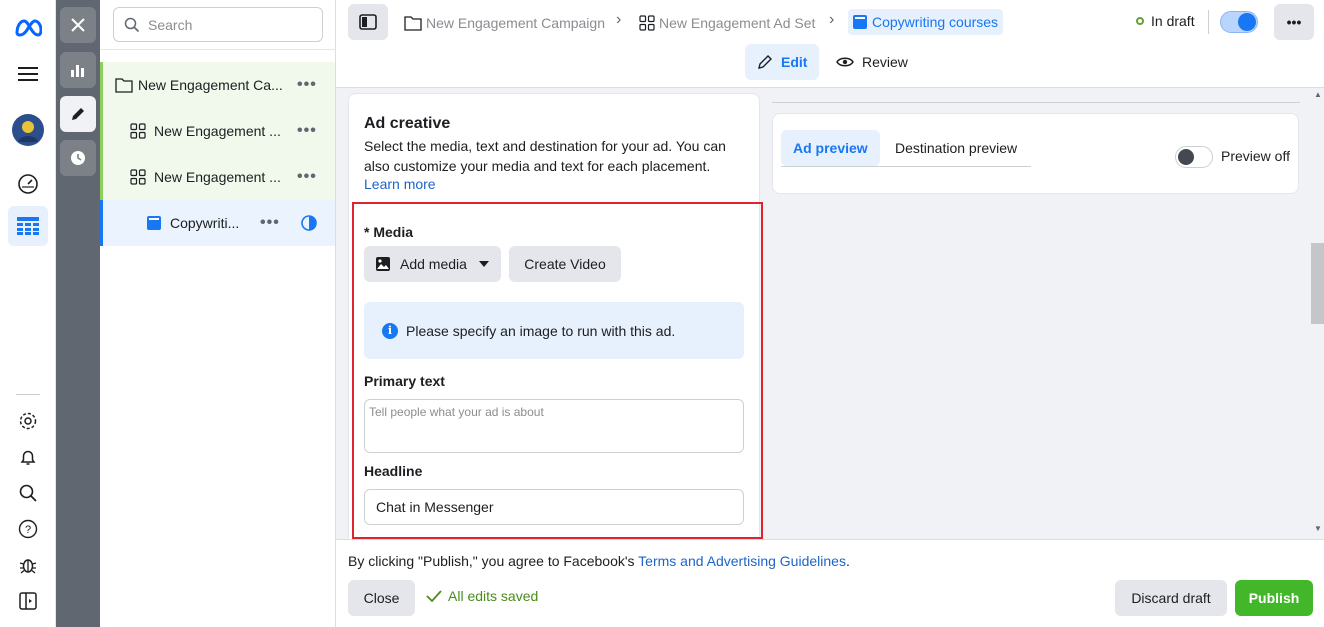  Describe the element at coordinates (1318, 94) in the screenshot. I see `scroll-up-icon: ▲` at that location.